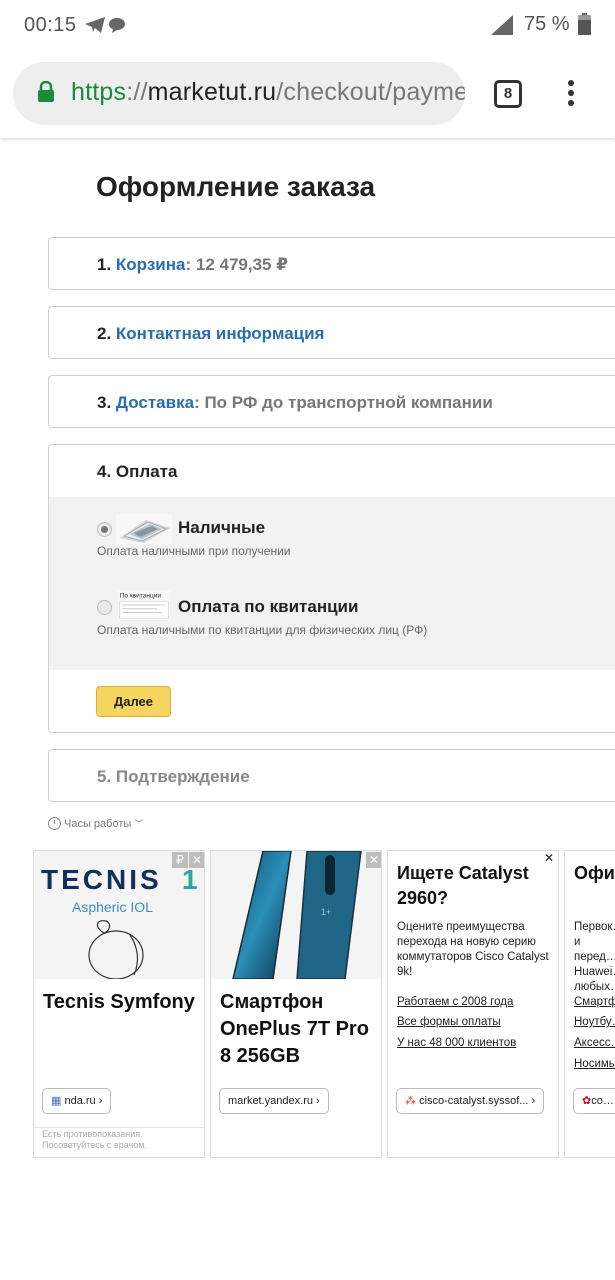 The width and height of the screenshot is (615, 1280). I want to click on cisco-logo-icon: ⁂, so click(412, 1101).